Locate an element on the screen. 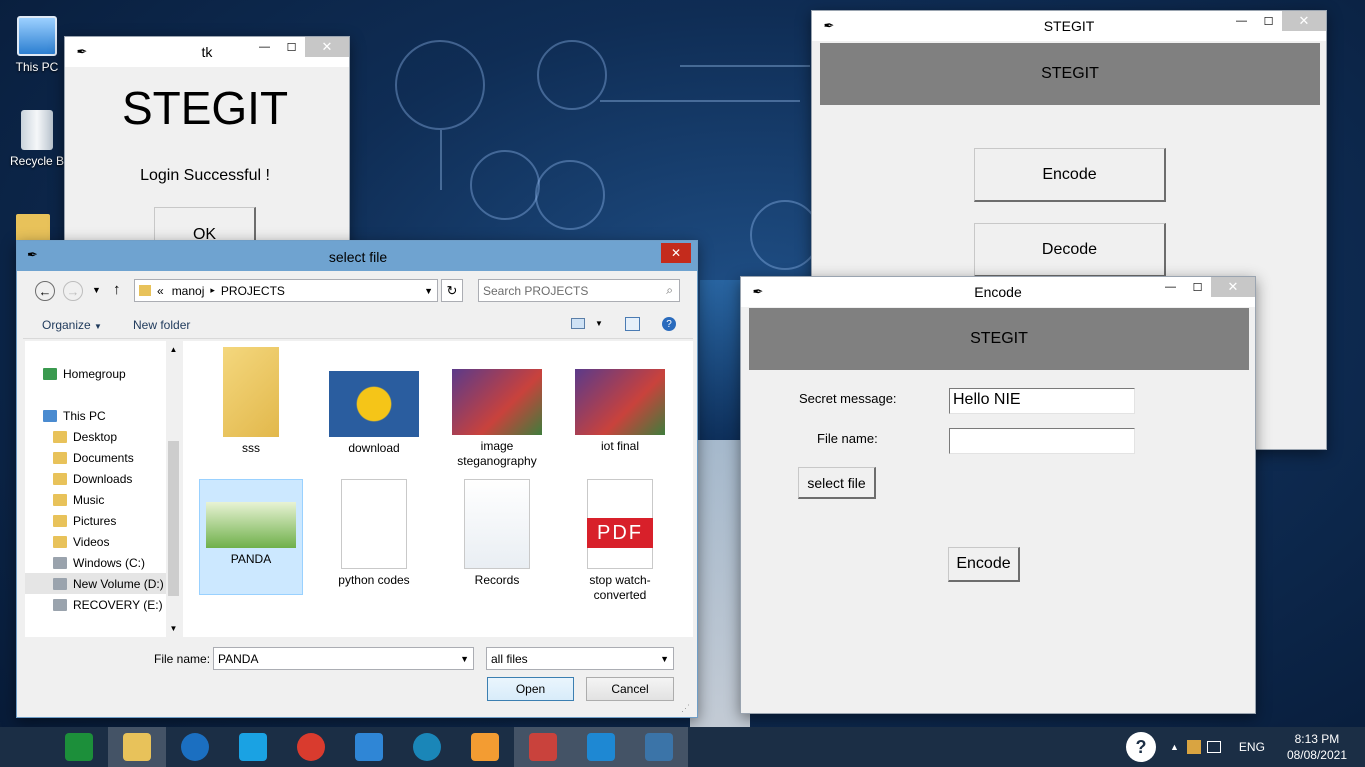 The image size is (1365, 767). nav-item-label: Homegroup is located at coordinates (94, 373).